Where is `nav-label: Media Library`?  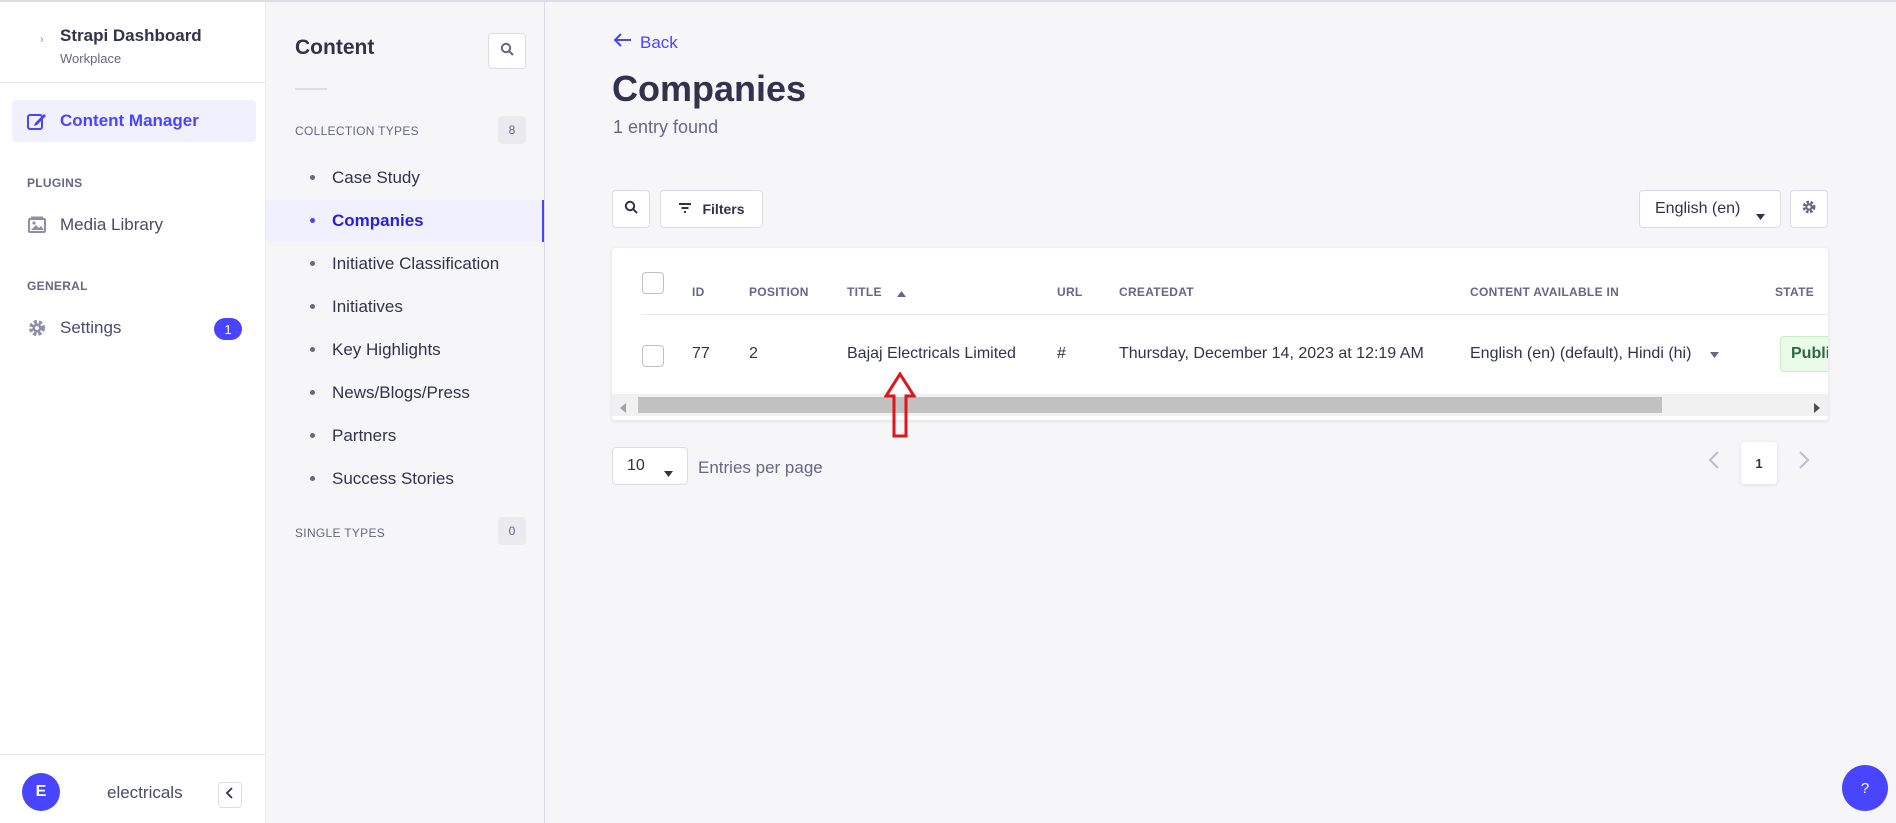
nav-label: Media Library is located at coordinates (111, 224).